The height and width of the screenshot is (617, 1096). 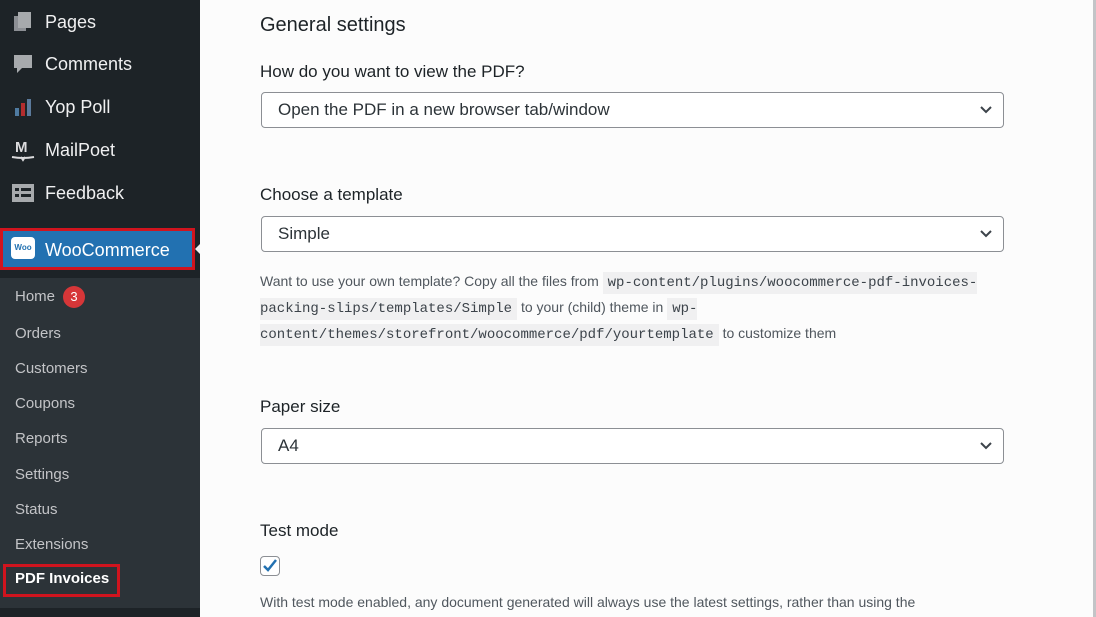 I want to click on sidebar-item-label: Yop Poll, so click(x=78, y=106).